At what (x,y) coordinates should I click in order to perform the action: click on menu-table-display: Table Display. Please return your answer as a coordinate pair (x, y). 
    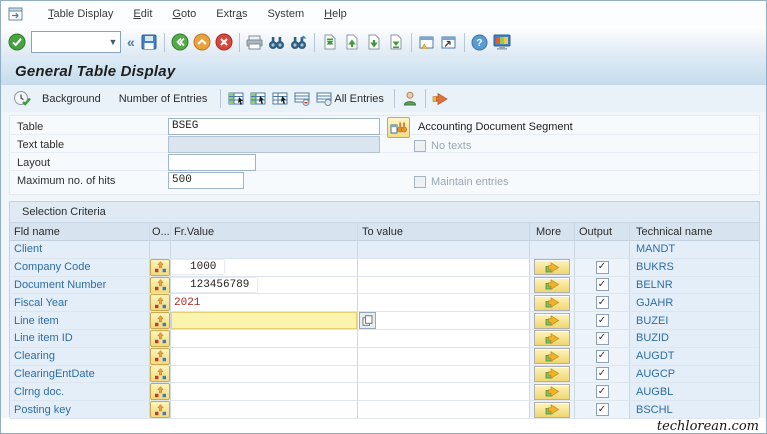
    Looking at the image, I should click on (80, 14).